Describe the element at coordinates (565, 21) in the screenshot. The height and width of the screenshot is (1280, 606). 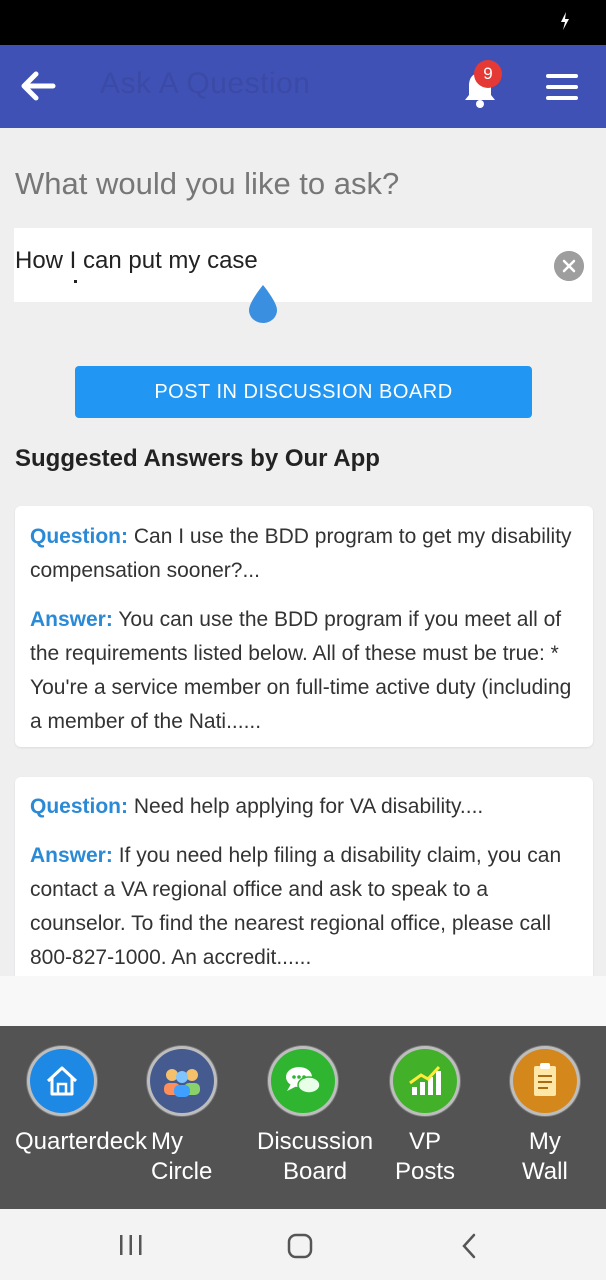
I see `charging-icon` at that location.